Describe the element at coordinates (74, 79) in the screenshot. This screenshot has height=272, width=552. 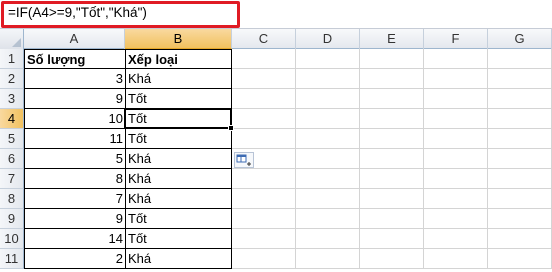
I see `cell-a2: 3` at that location.